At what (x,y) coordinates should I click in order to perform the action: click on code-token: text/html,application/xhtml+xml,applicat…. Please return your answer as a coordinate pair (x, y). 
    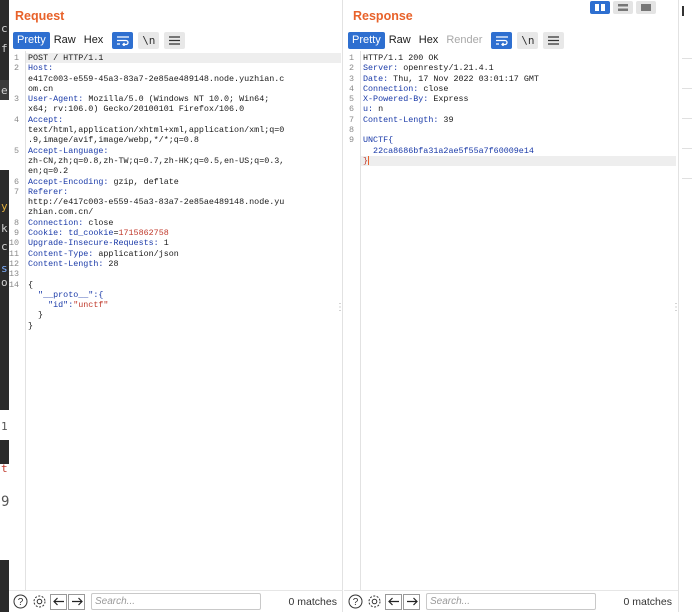
    Looking at the image, I should click on (156, 130).